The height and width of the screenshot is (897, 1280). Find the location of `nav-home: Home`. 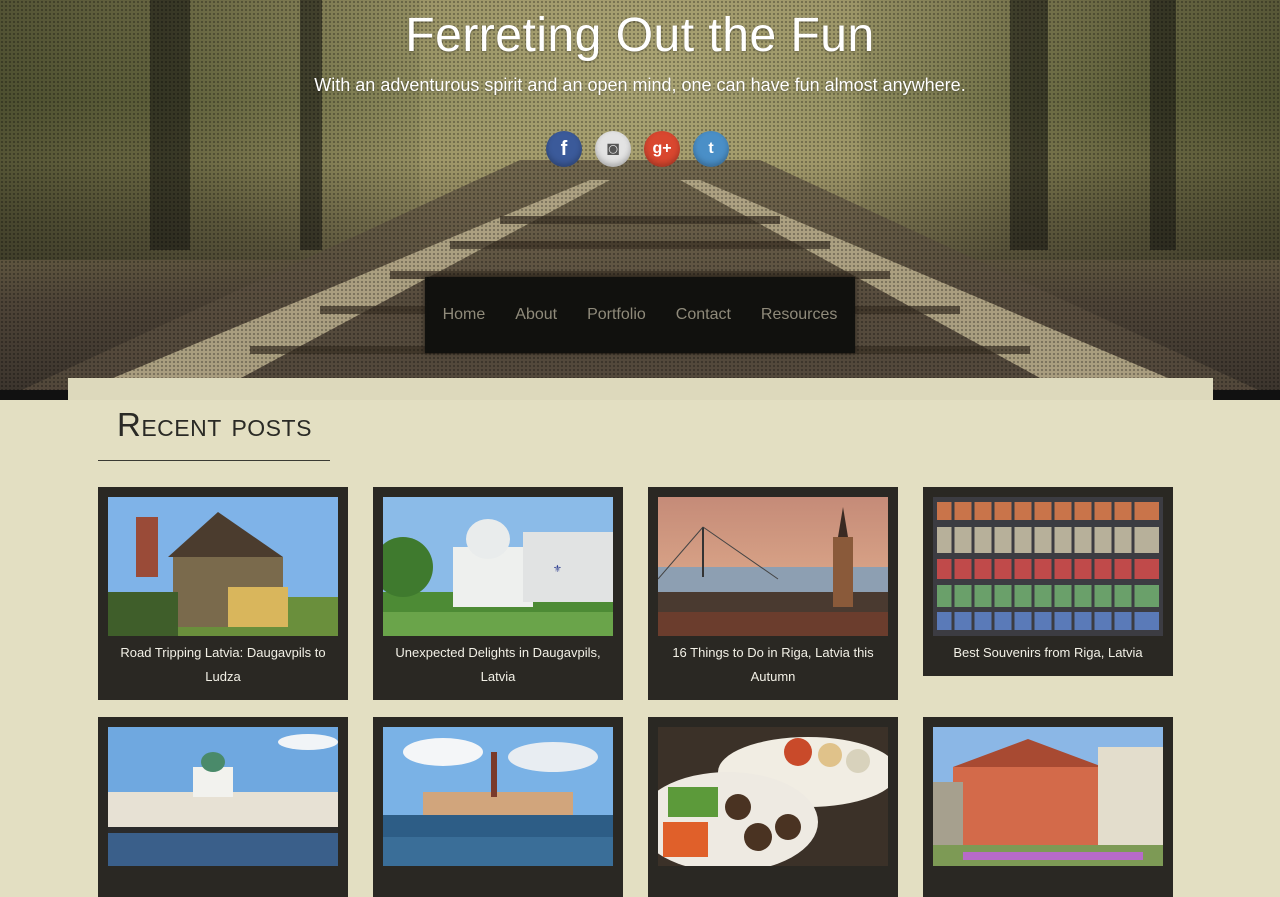

nav-home: Home is located at coordinates (464, 315).